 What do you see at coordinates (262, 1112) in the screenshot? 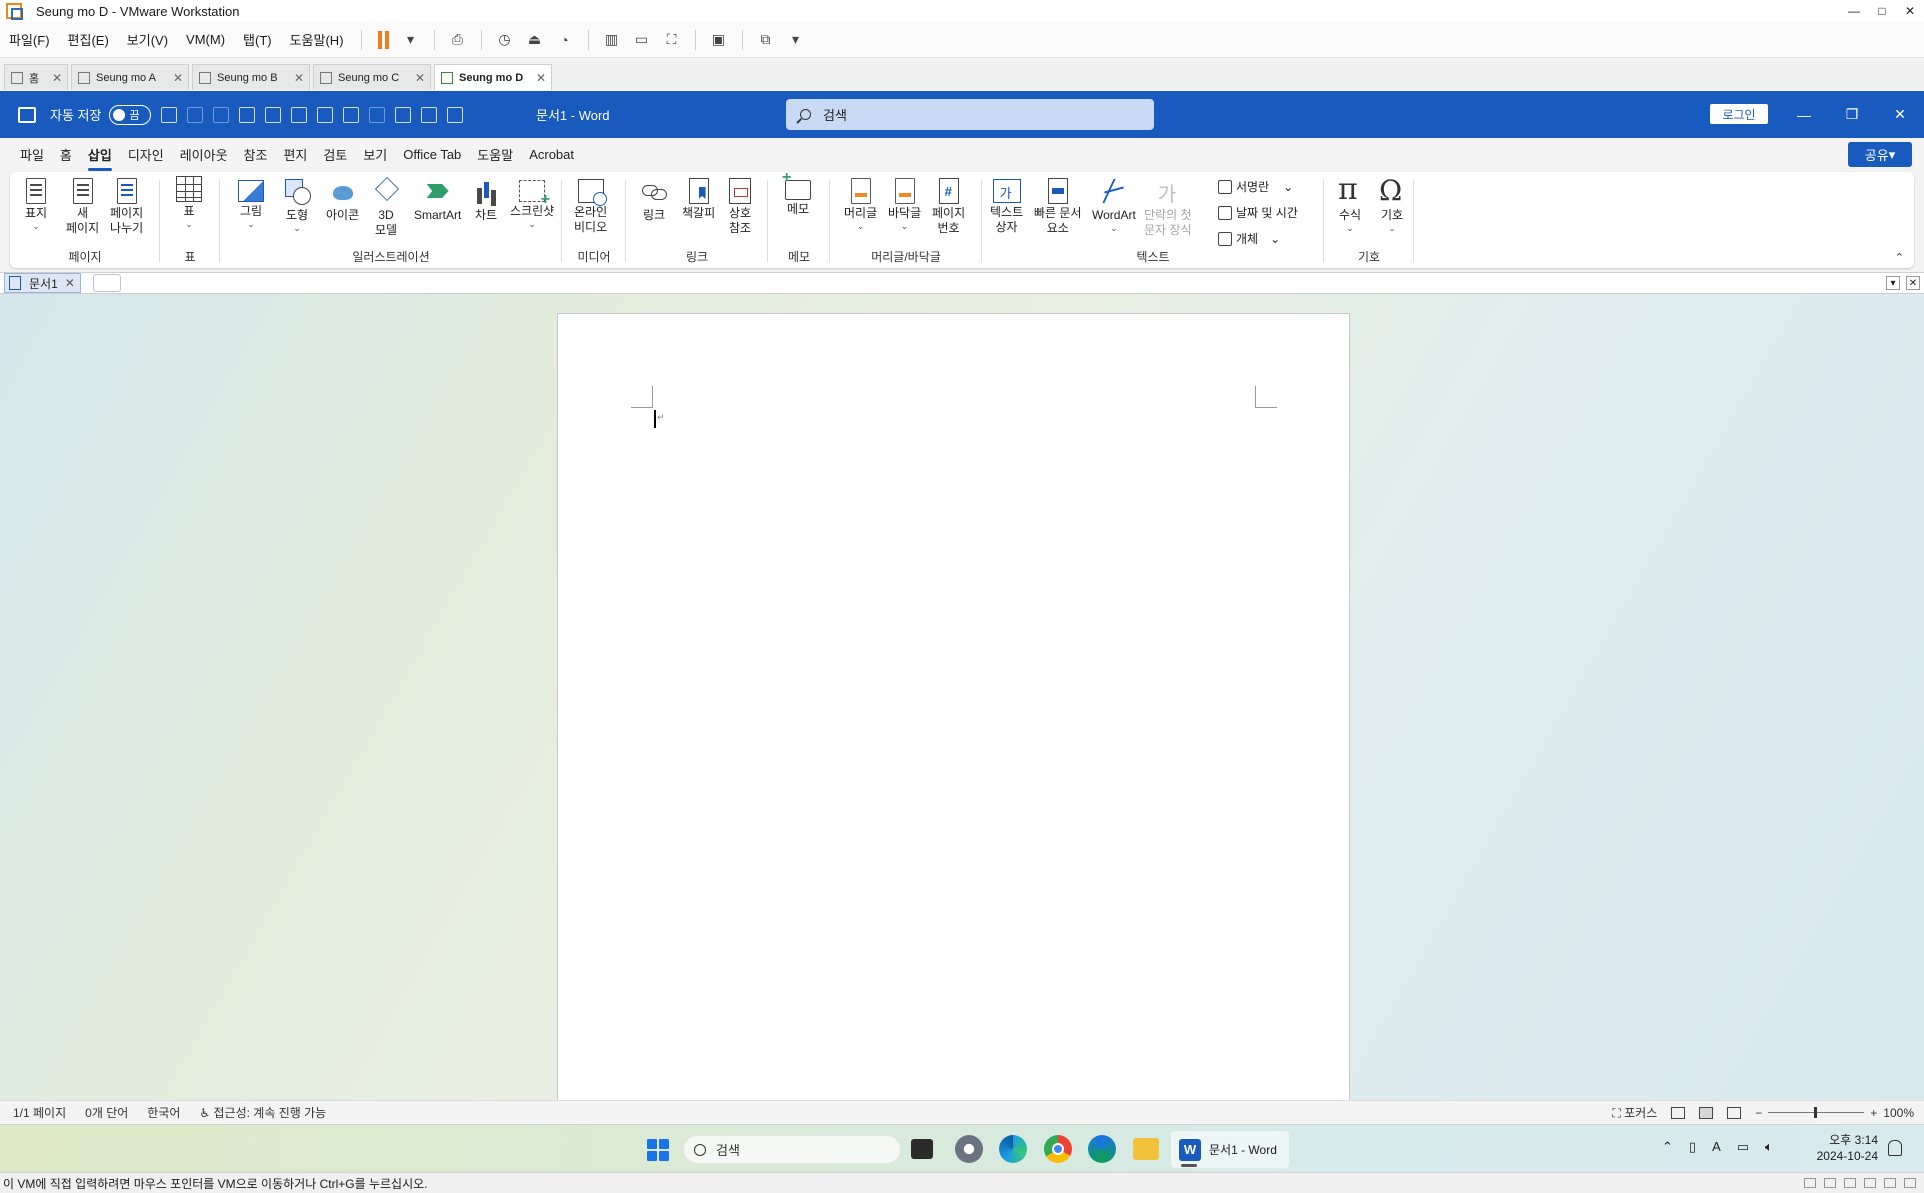
I see `accessibility-status: ♿ 접근성: 계속 진행 가능` at bounding box center [262, 1112].